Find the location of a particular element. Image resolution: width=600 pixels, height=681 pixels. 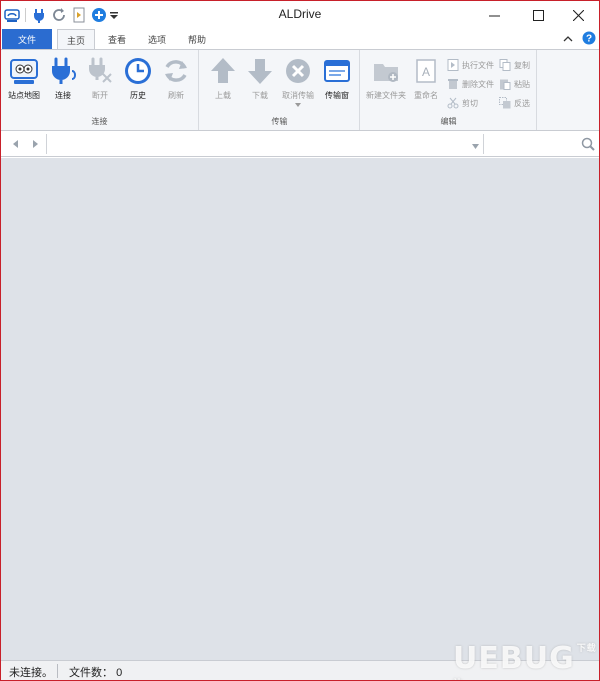

new-folder-icon is located at coordinates (386, 71).